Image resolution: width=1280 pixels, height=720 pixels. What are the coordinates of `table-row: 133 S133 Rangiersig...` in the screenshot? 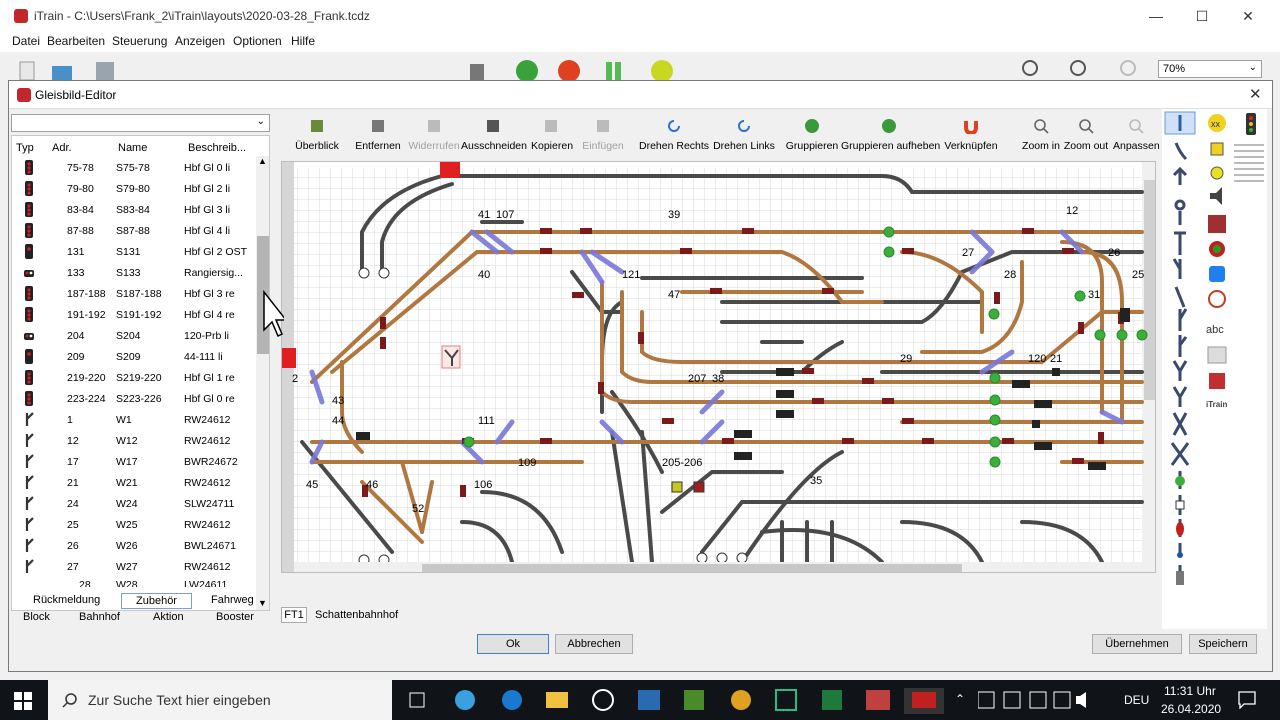 It's located at (135, 272).